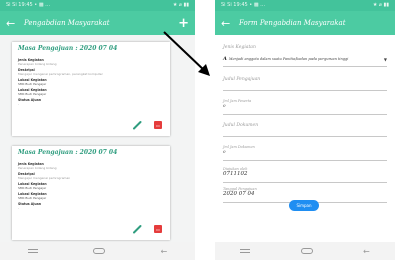  What do you see at coordinates (305, 84) in the screenshot?
I see `judul-pengajuan-input: Judul Pengajuan` at bounding box center [305, 84].